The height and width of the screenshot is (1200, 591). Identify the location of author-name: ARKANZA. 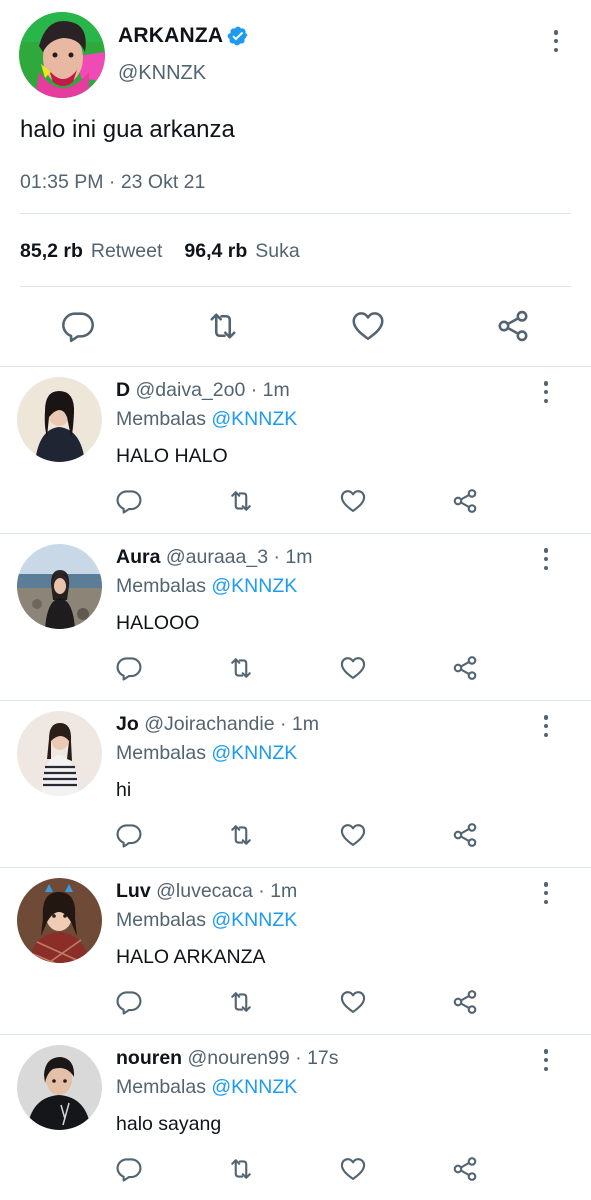
(183, 36).